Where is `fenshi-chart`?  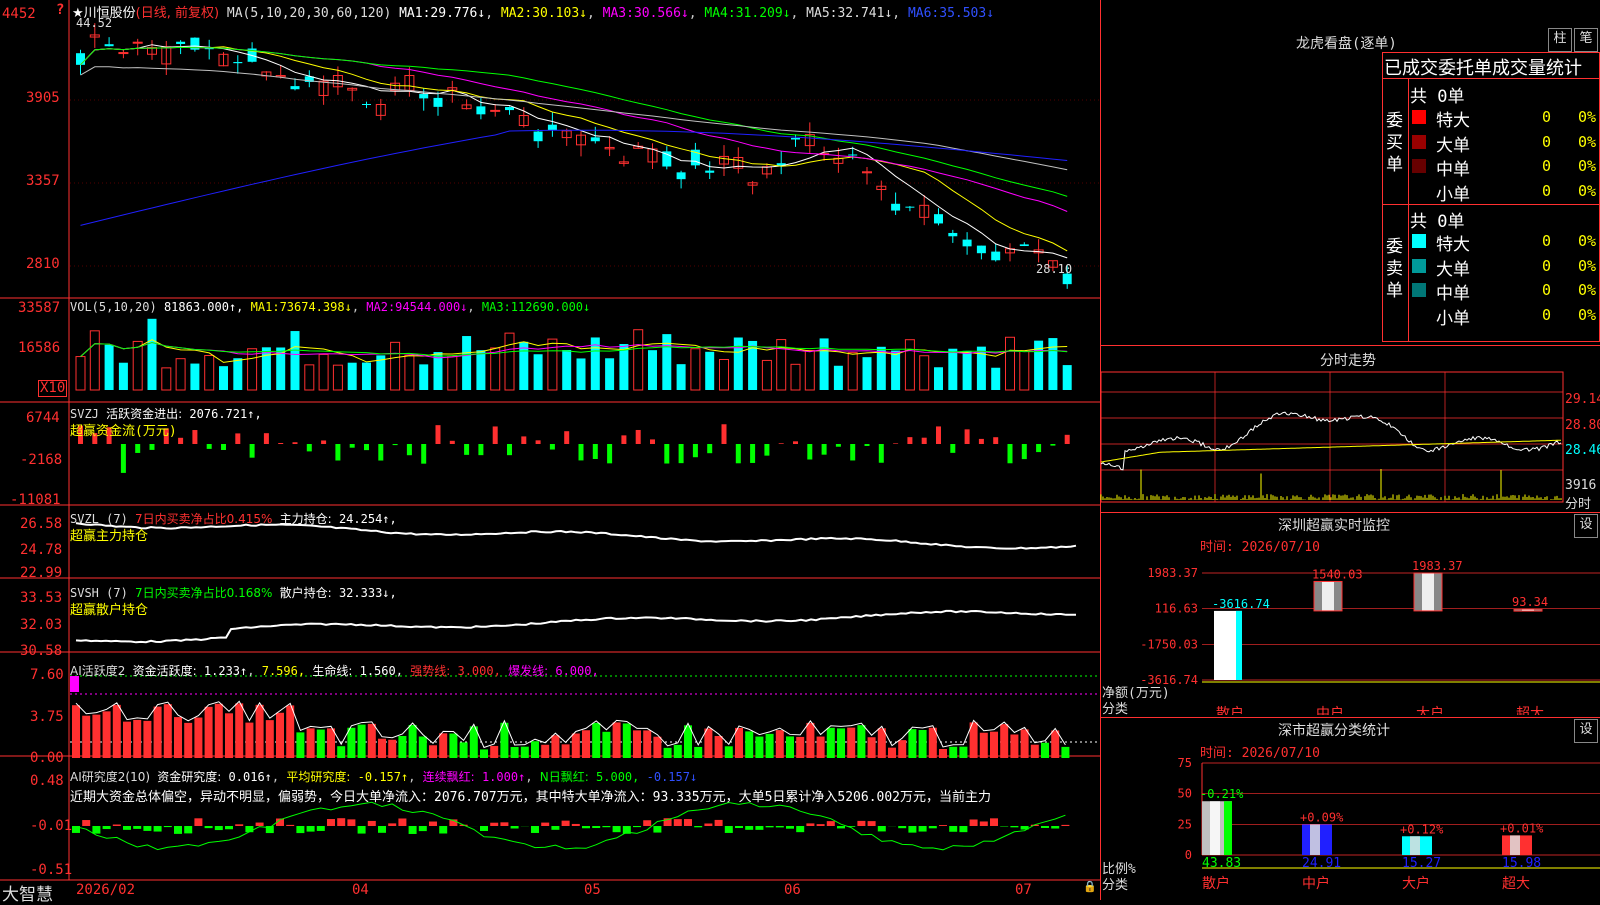 fenshi-chart is located at coordinates (1350, 440).